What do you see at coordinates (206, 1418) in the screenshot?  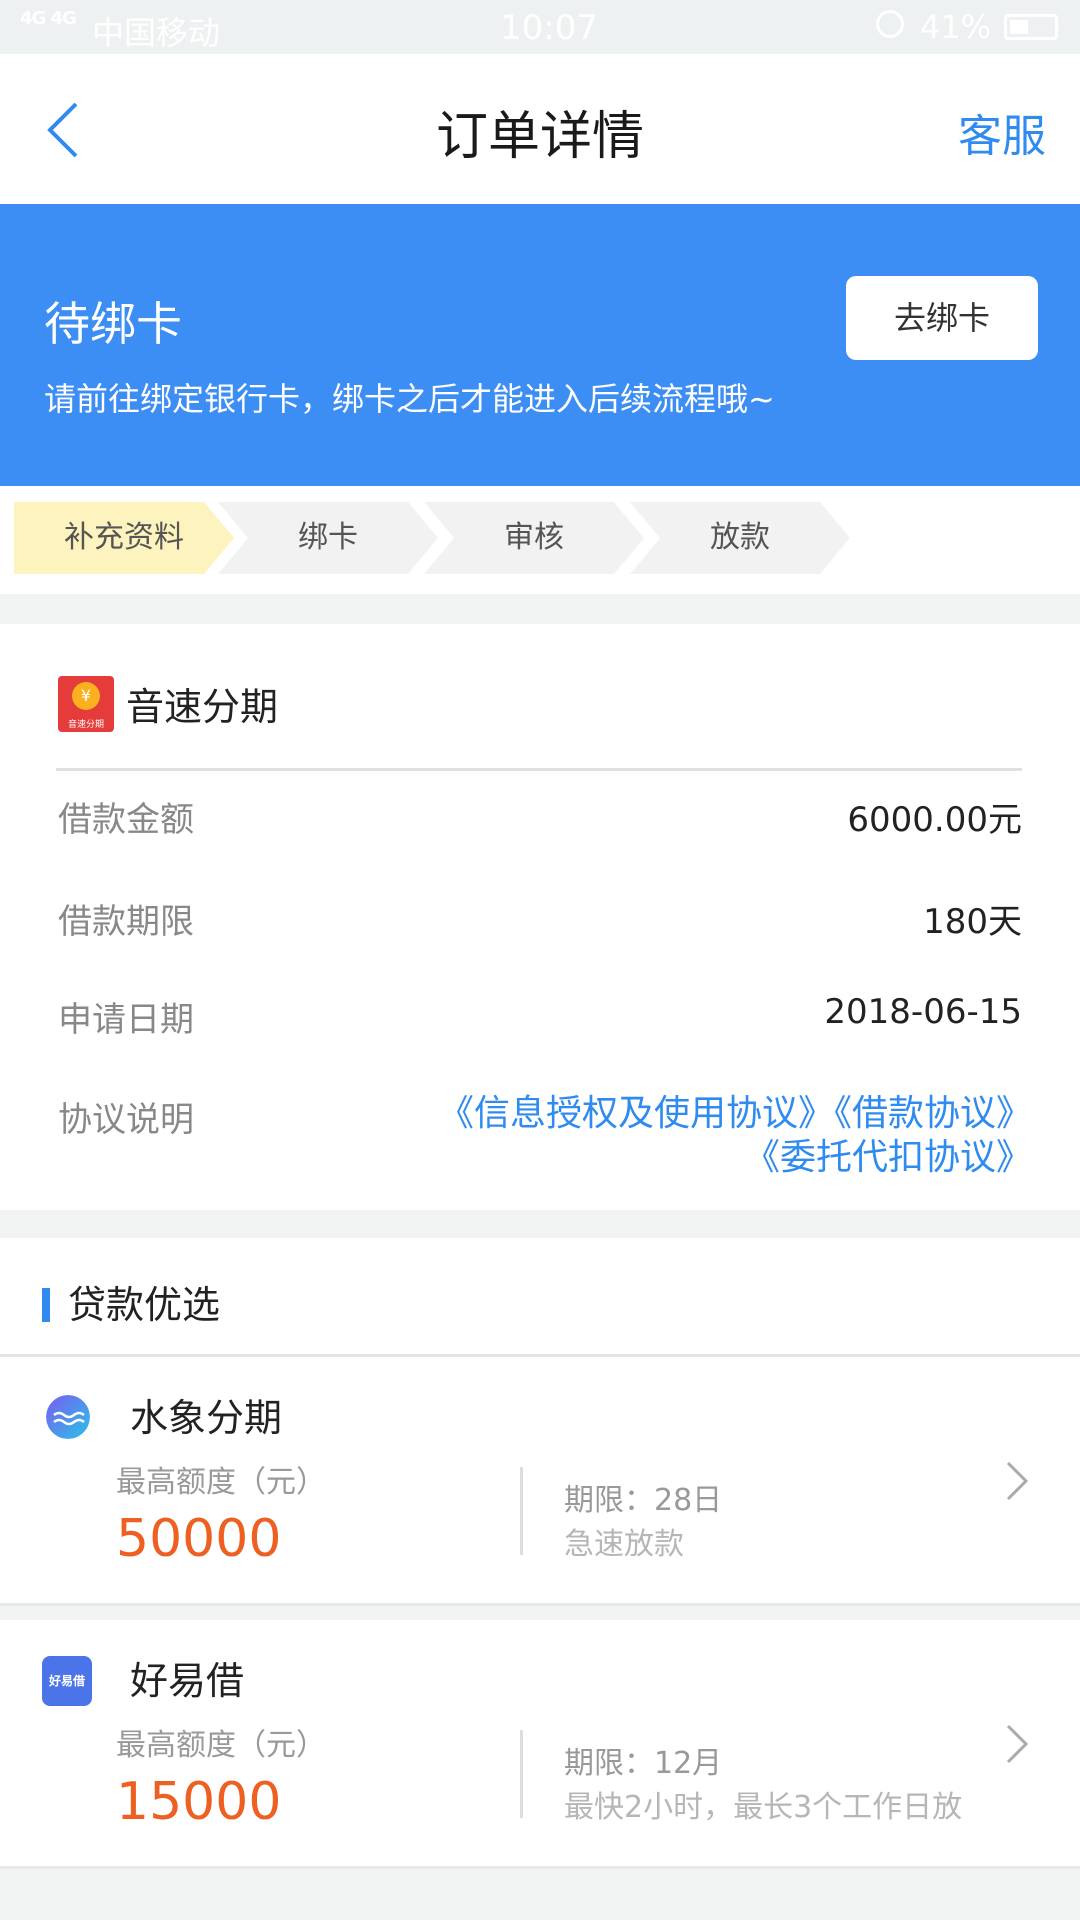 I see `loan-name: 水象分期` at bounding box center [206, 1418].